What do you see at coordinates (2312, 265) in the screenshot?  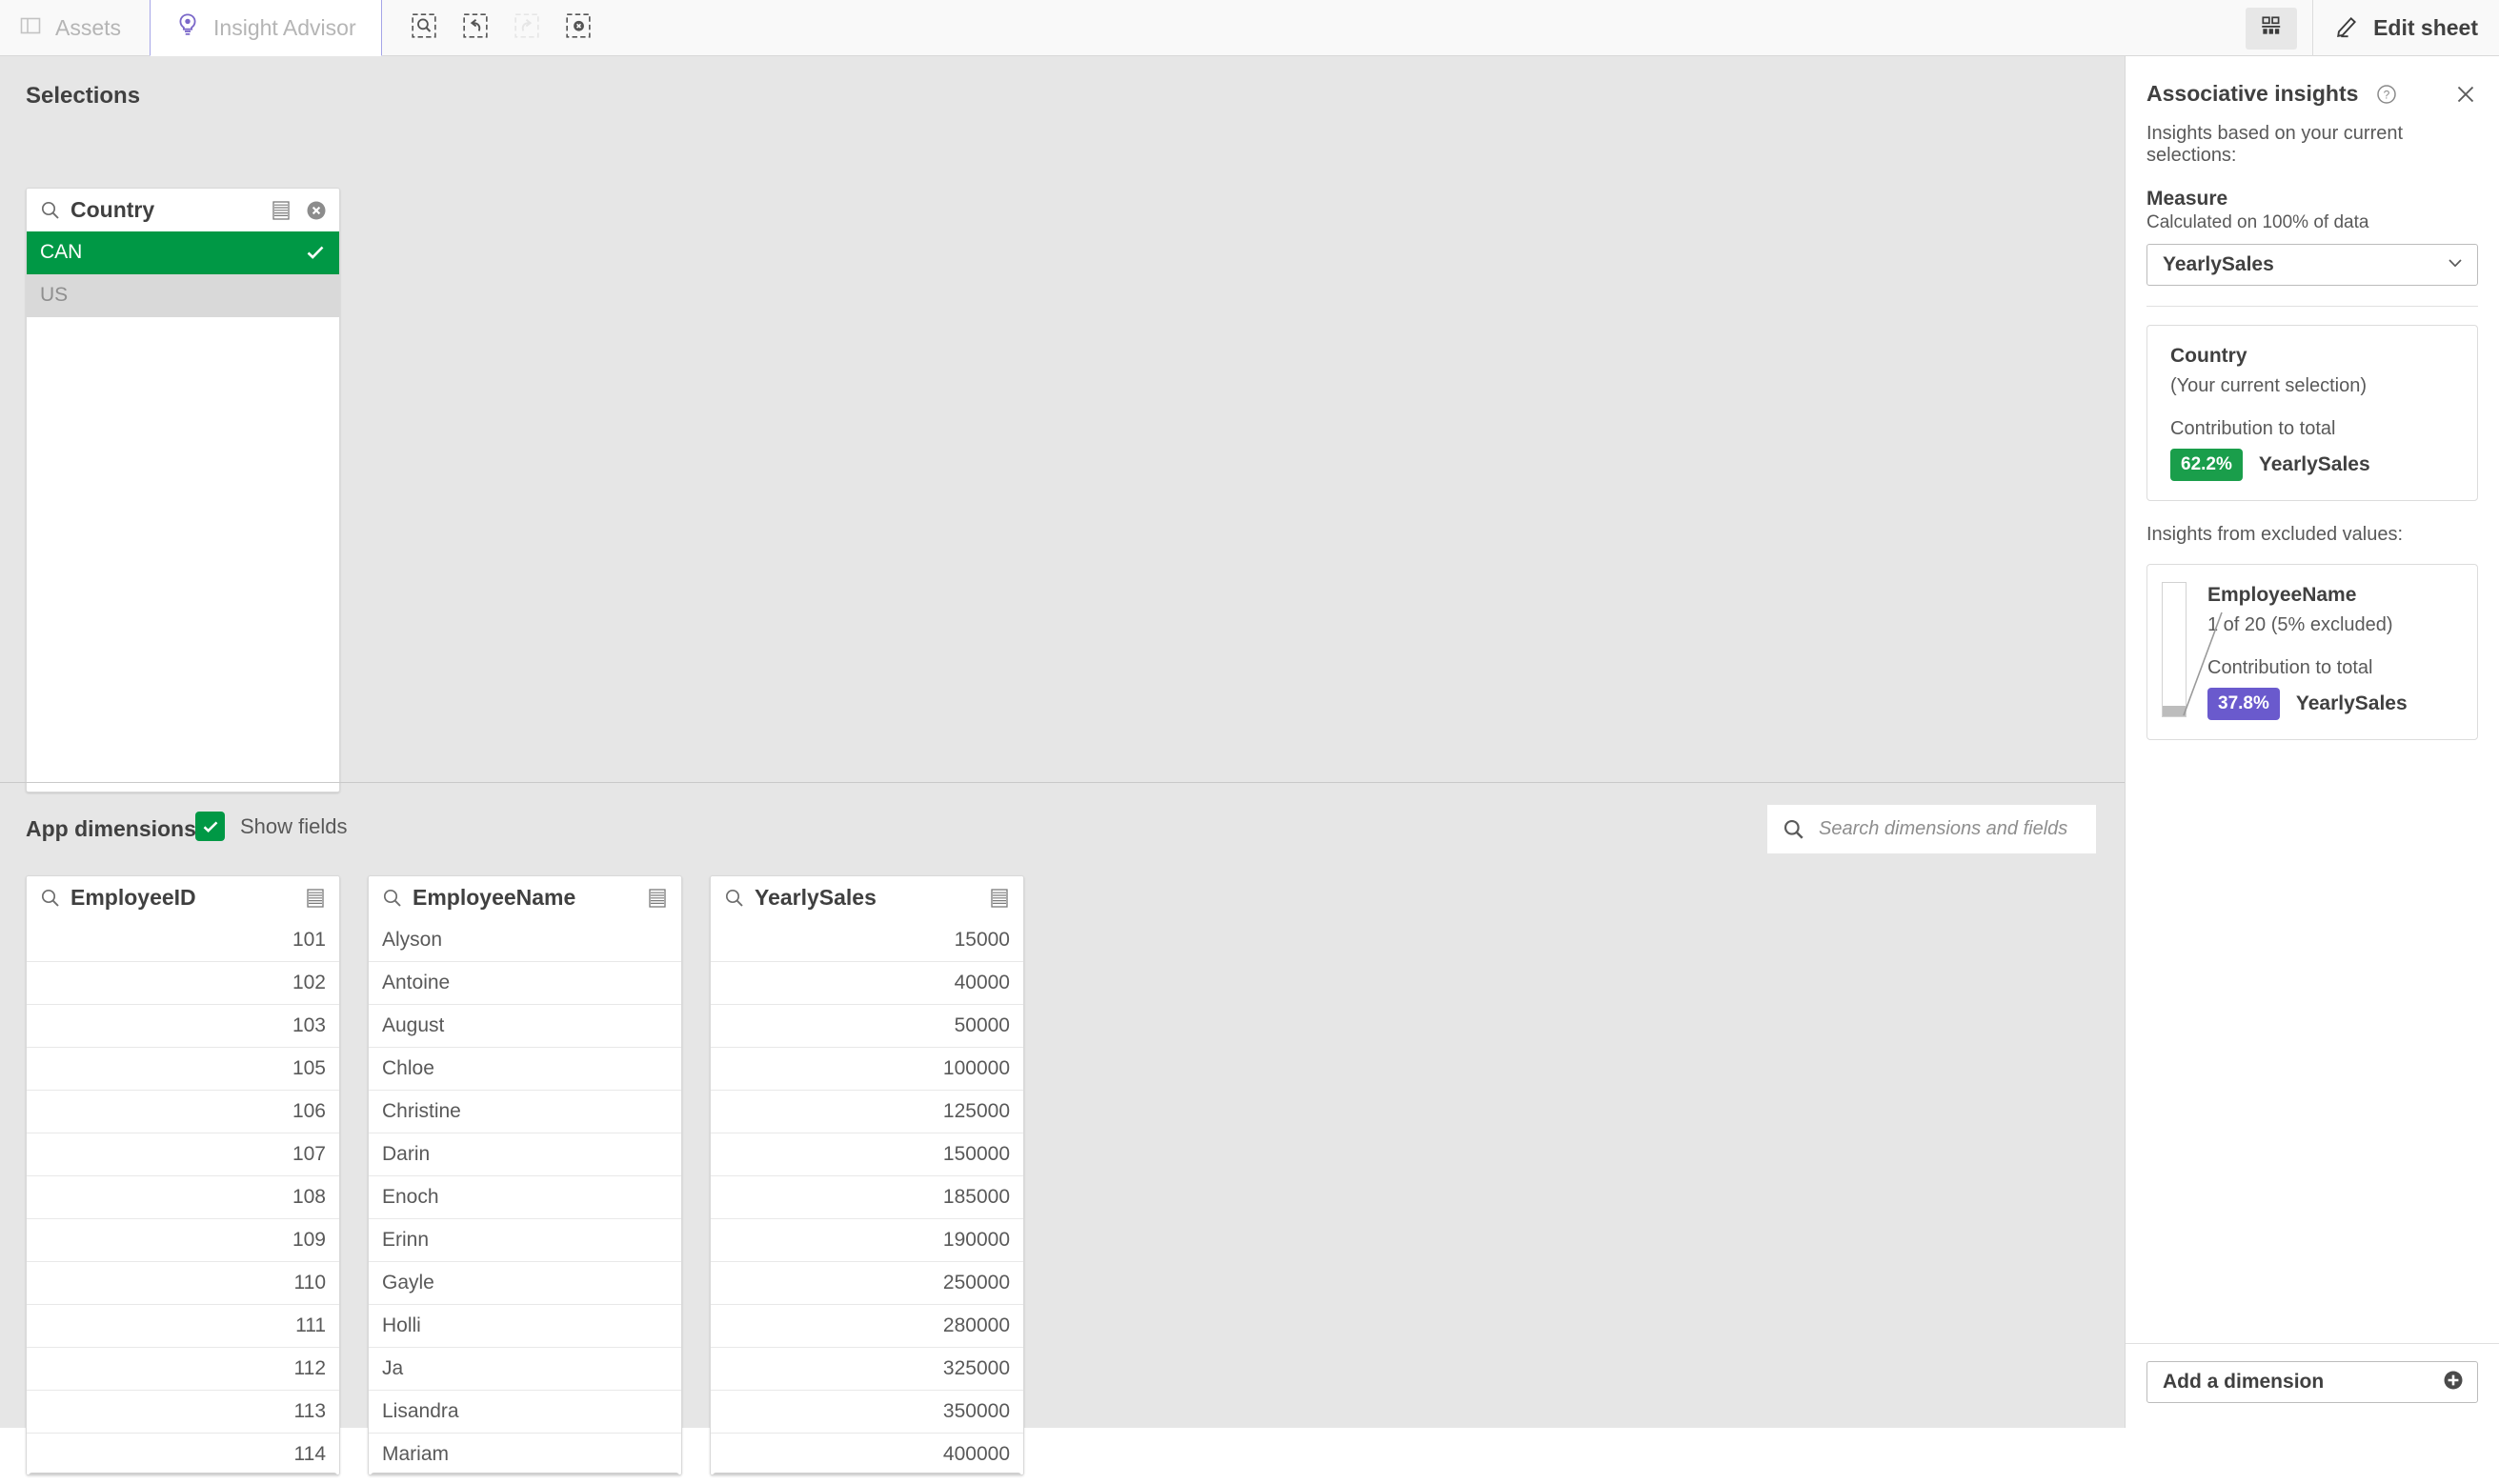 I see `measure-select: YearlySales` at bounding box center [2312, 265].